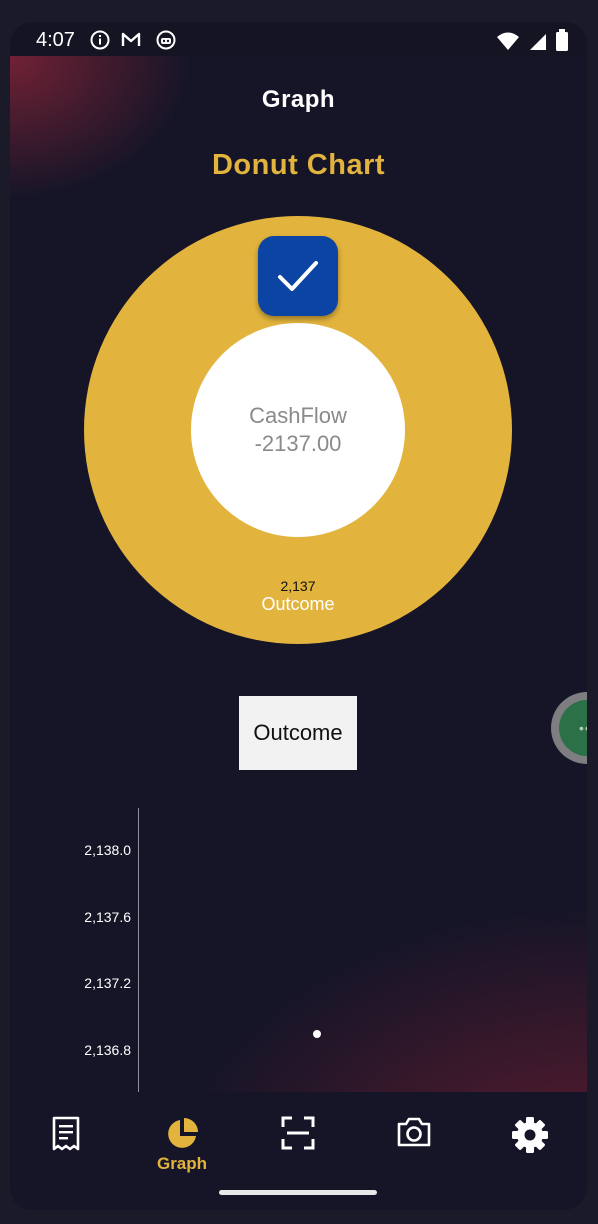 This screenshot has height=1224, width=598. I want to click on more-icon: ••, so click(583, 728).